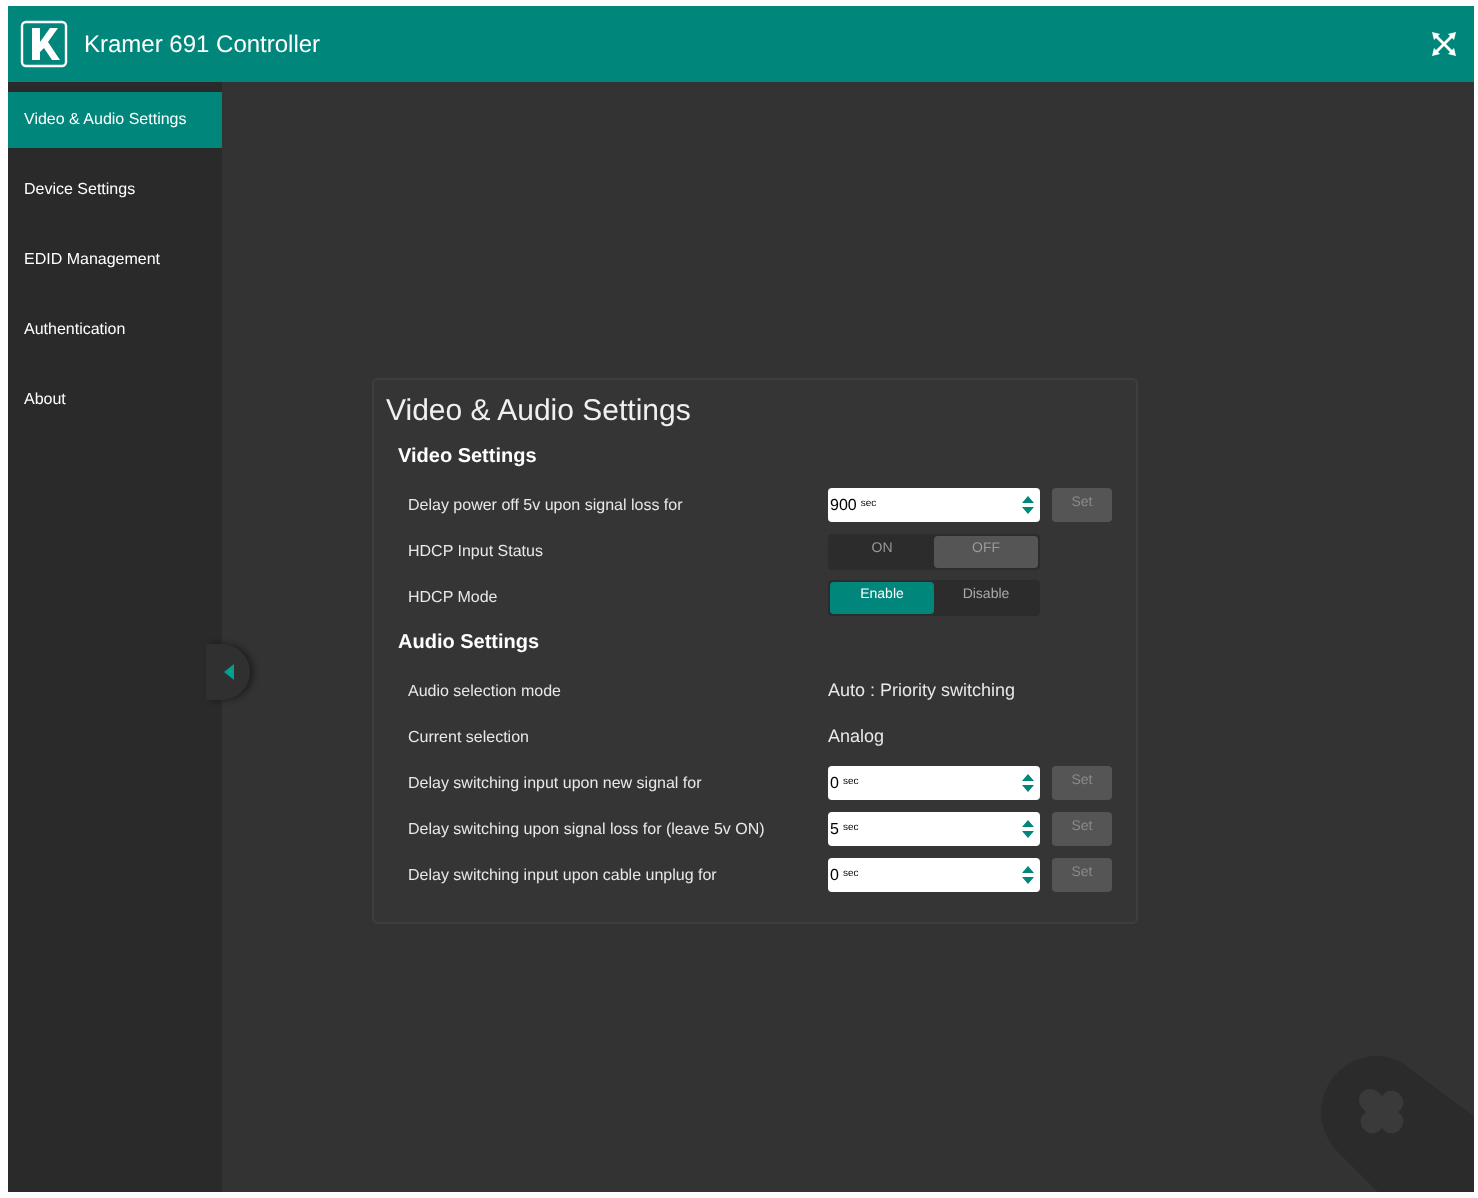  I want to click on sidebar-item: Authentication, so click(115, 330).